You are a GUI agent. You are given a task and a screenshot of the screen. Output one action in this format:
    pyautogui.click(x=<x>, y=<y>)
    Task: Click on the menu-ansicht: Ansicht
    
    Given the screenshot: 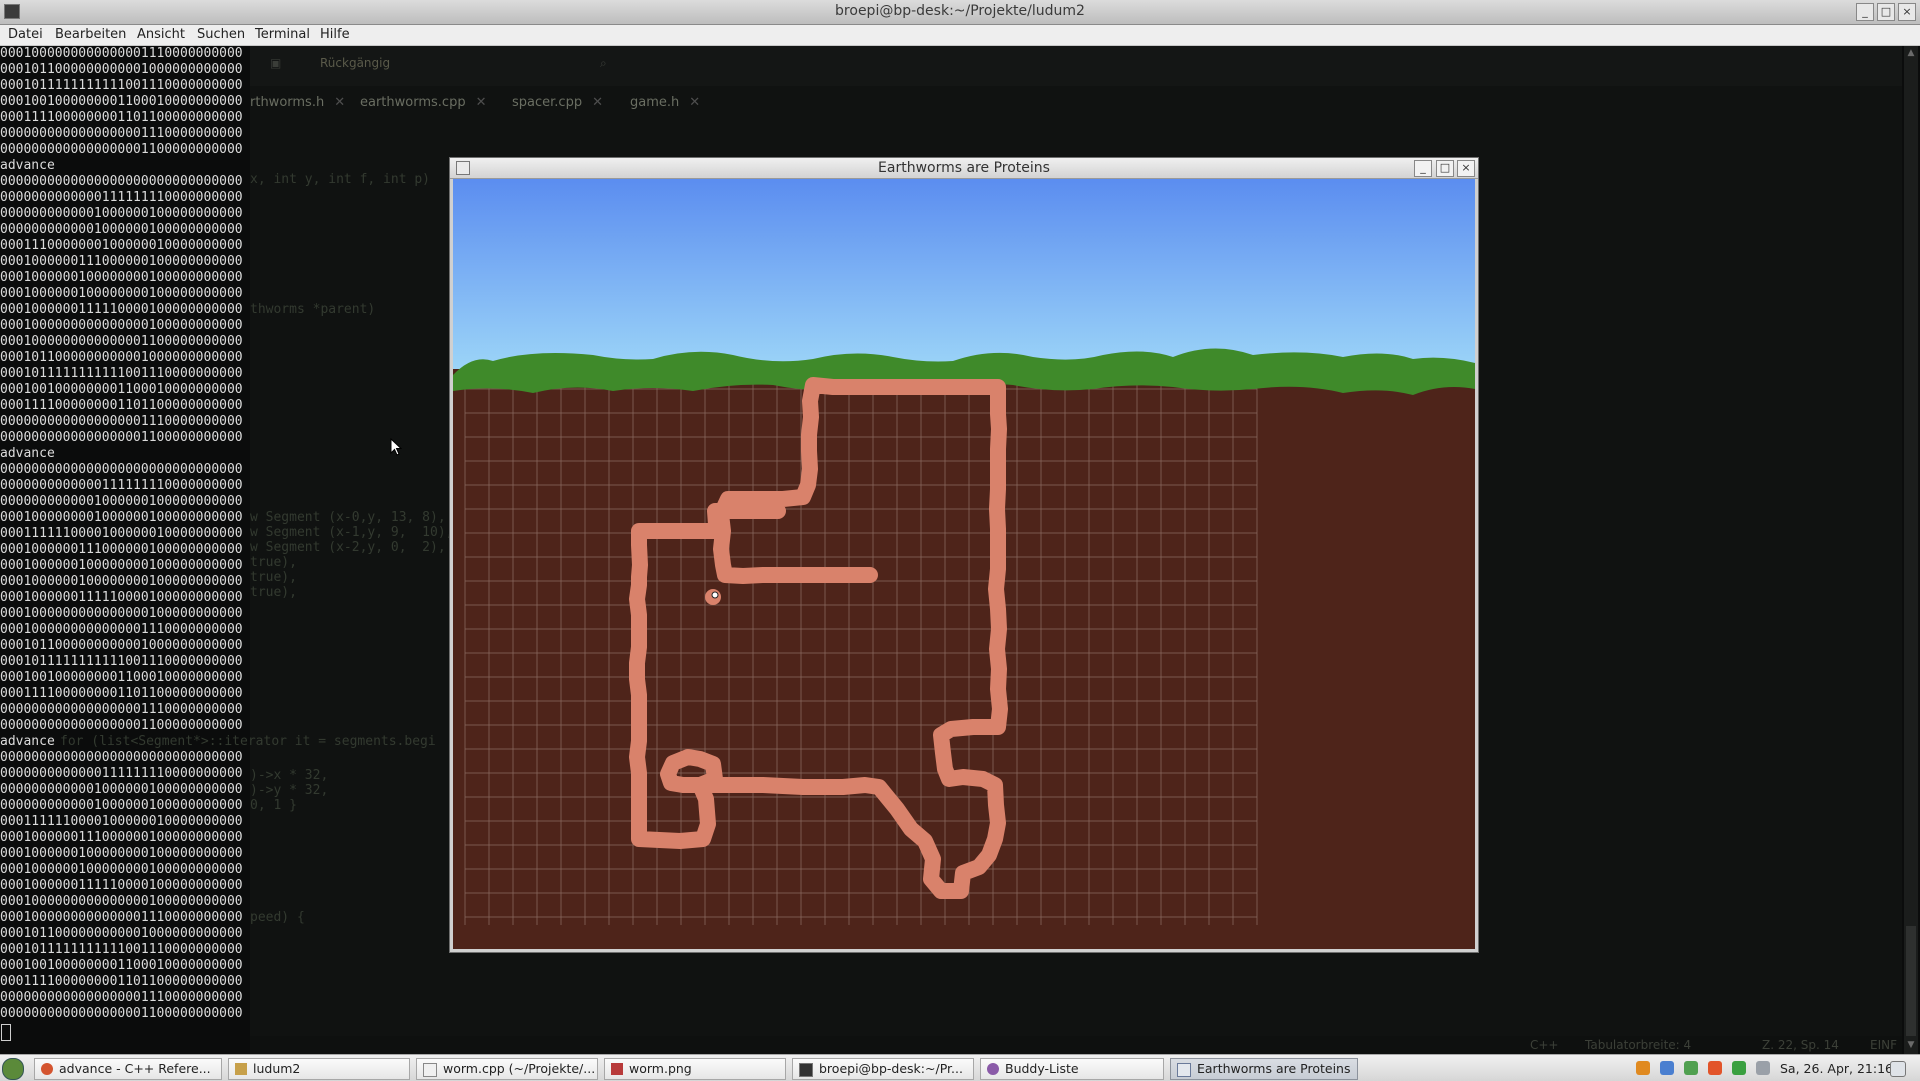 What is the action you would take?
    pyautogui.click(x=161, y=34)
    